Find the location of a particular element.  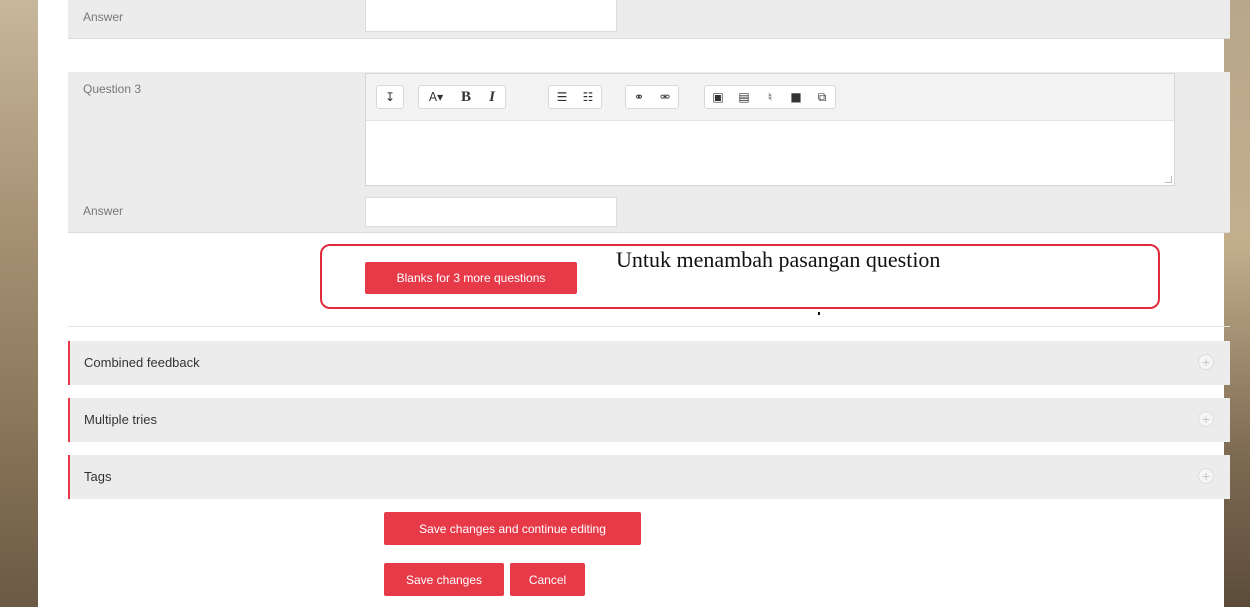

divider is located at coordinates (649, 326).